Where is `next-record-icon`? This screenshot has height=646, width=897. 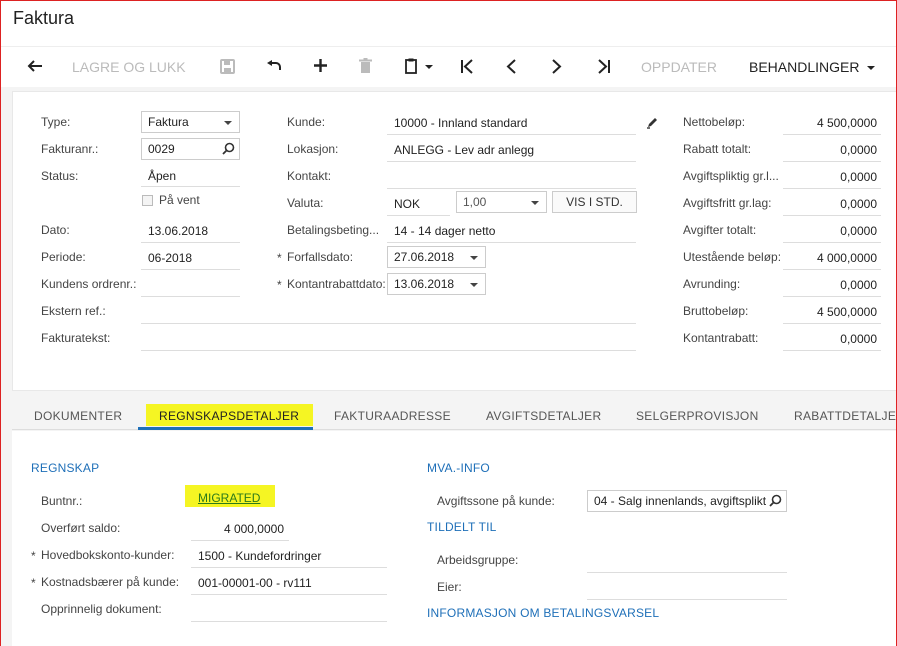
next-record-icon is located at coordinates (557, 66).